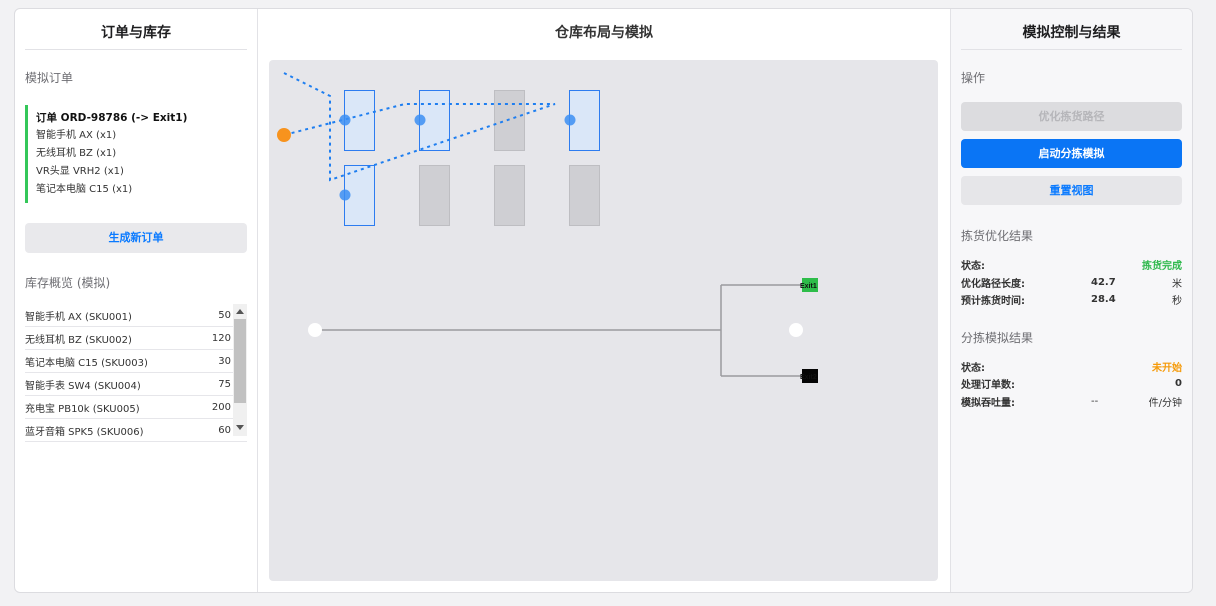 The width and height of the screenshot is (1216, 606). What do you see at coordinates (49, 78) in the screenshot?
I see `orders-section-label: 模拟订单` at bounding box center [49, 78].